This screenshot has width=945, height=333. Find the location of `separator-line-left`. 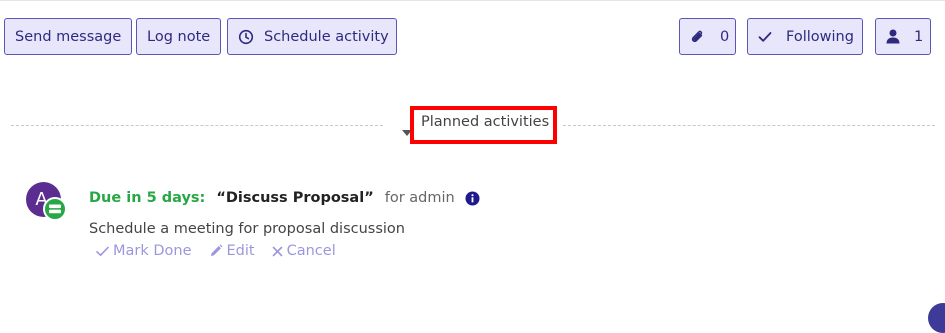

separator-line-left is located at coordinates (197, 125).